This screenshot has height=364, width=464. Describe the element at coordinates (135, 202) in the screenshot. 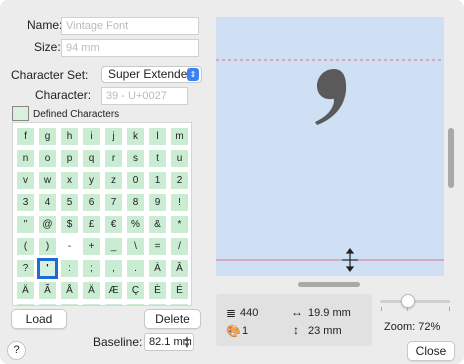

I see `character-cell: 8` at that location.